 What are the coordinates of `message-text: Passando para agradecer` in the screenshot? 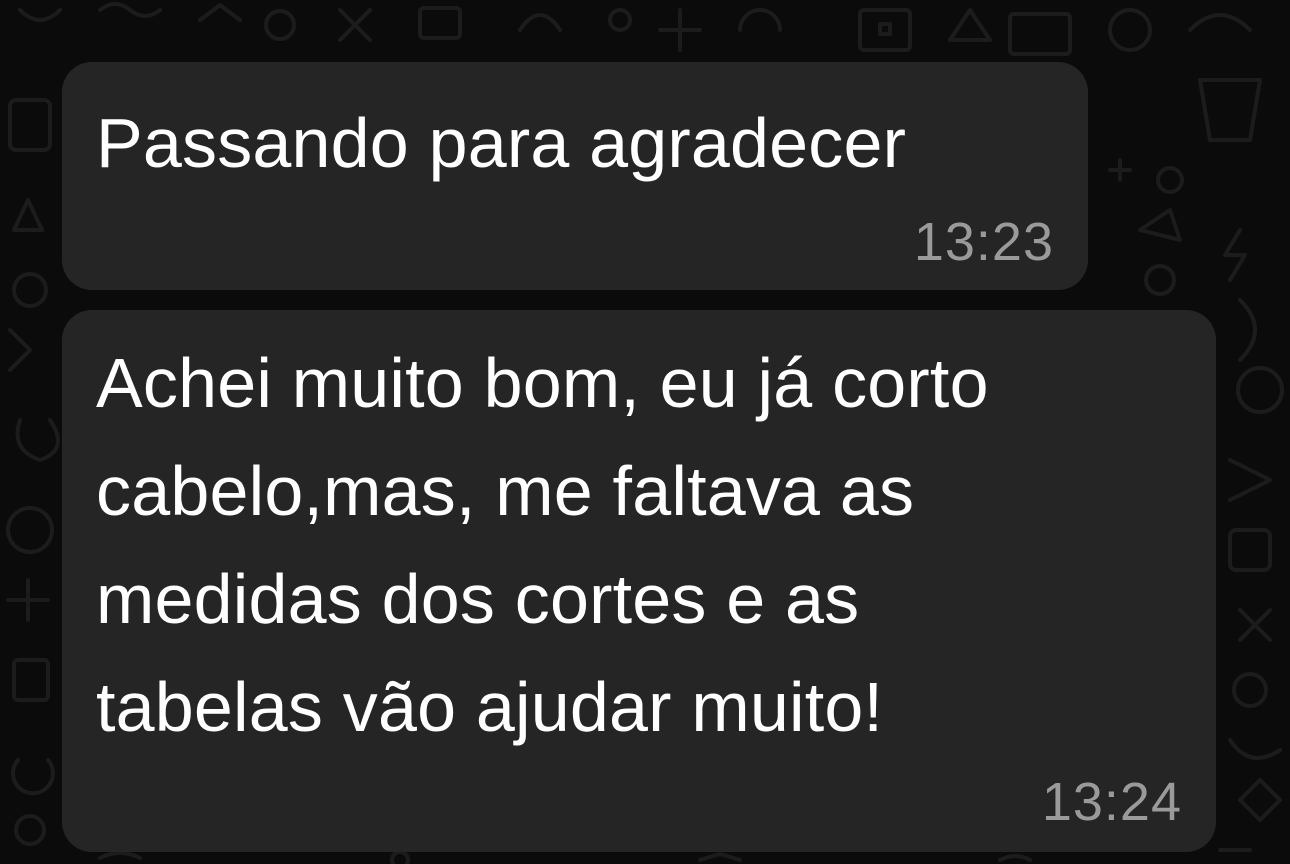 It's located at (501, 143).